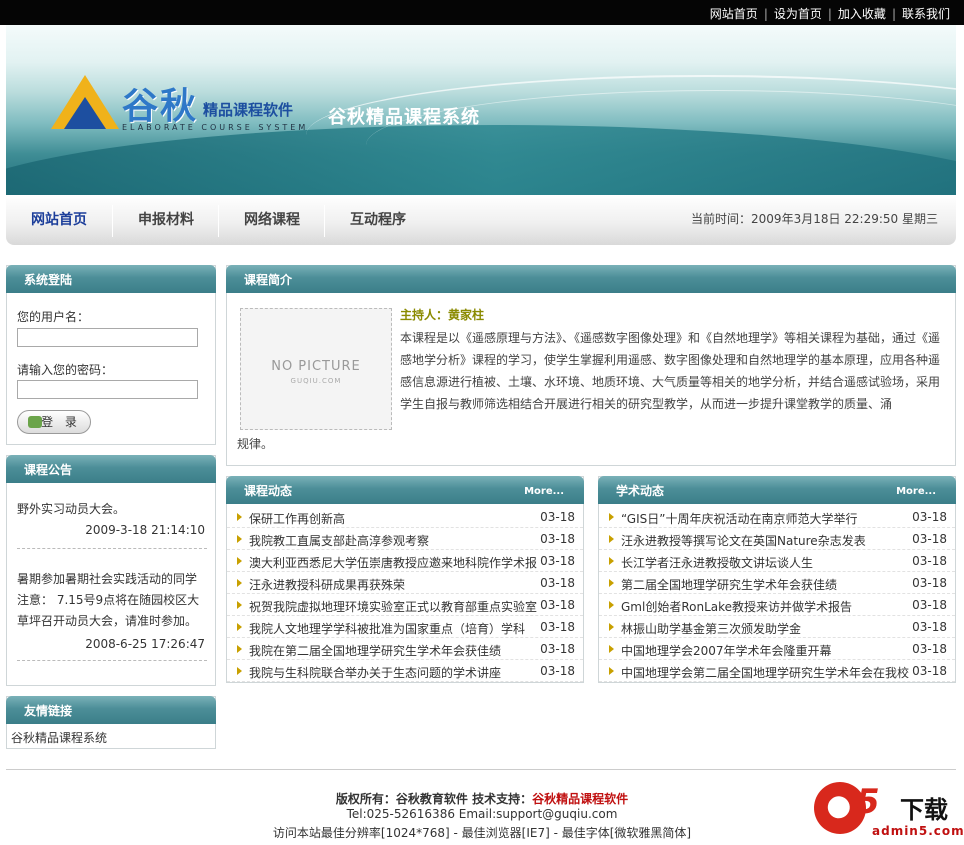 Image resolution: width=964 pixels, height=845 pixels. I want to click on news-link: 祝贺我院虚拟地理环境实验室正式以教育部重点实验室, so click(394, 606).